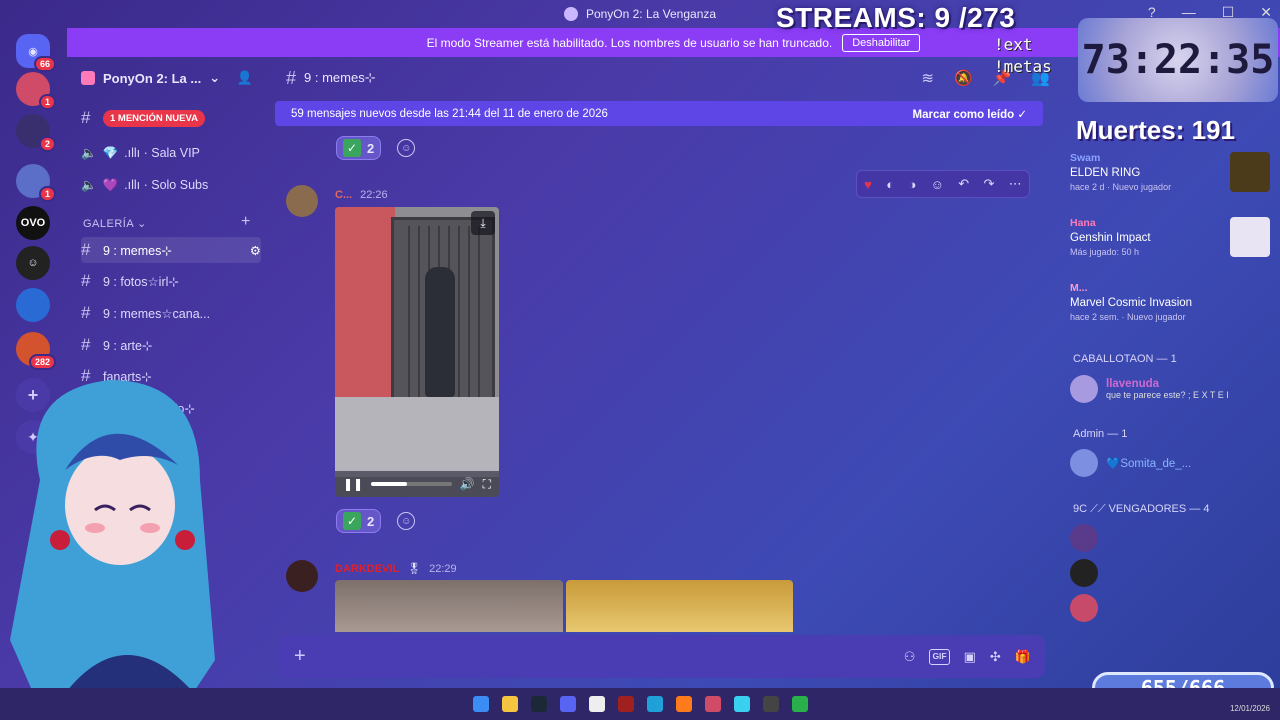  Describe the element at coordinates (509, 704) in the screenshot. I see `file-explorer-icon` at that location.